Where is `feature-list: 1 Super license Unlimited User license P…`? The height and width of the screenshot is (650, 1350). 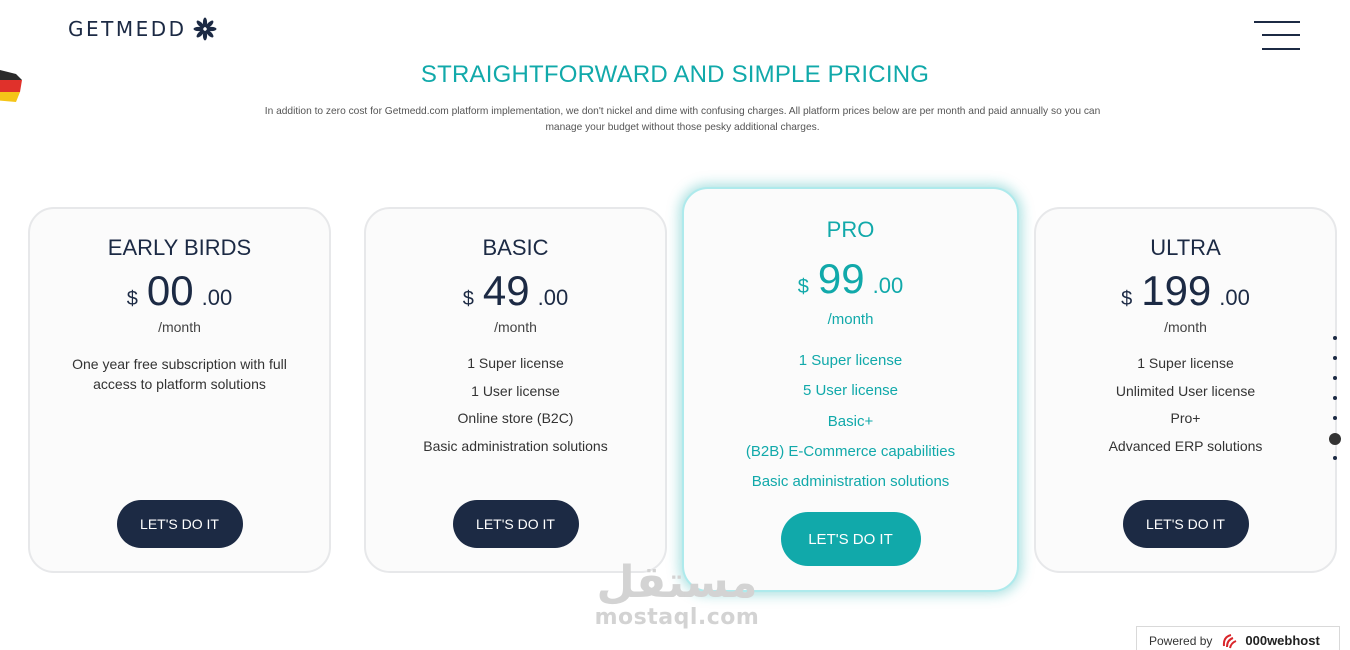
feature-list: 1 Super license Unlimited User license P… is located at coordinates (1185, 405).